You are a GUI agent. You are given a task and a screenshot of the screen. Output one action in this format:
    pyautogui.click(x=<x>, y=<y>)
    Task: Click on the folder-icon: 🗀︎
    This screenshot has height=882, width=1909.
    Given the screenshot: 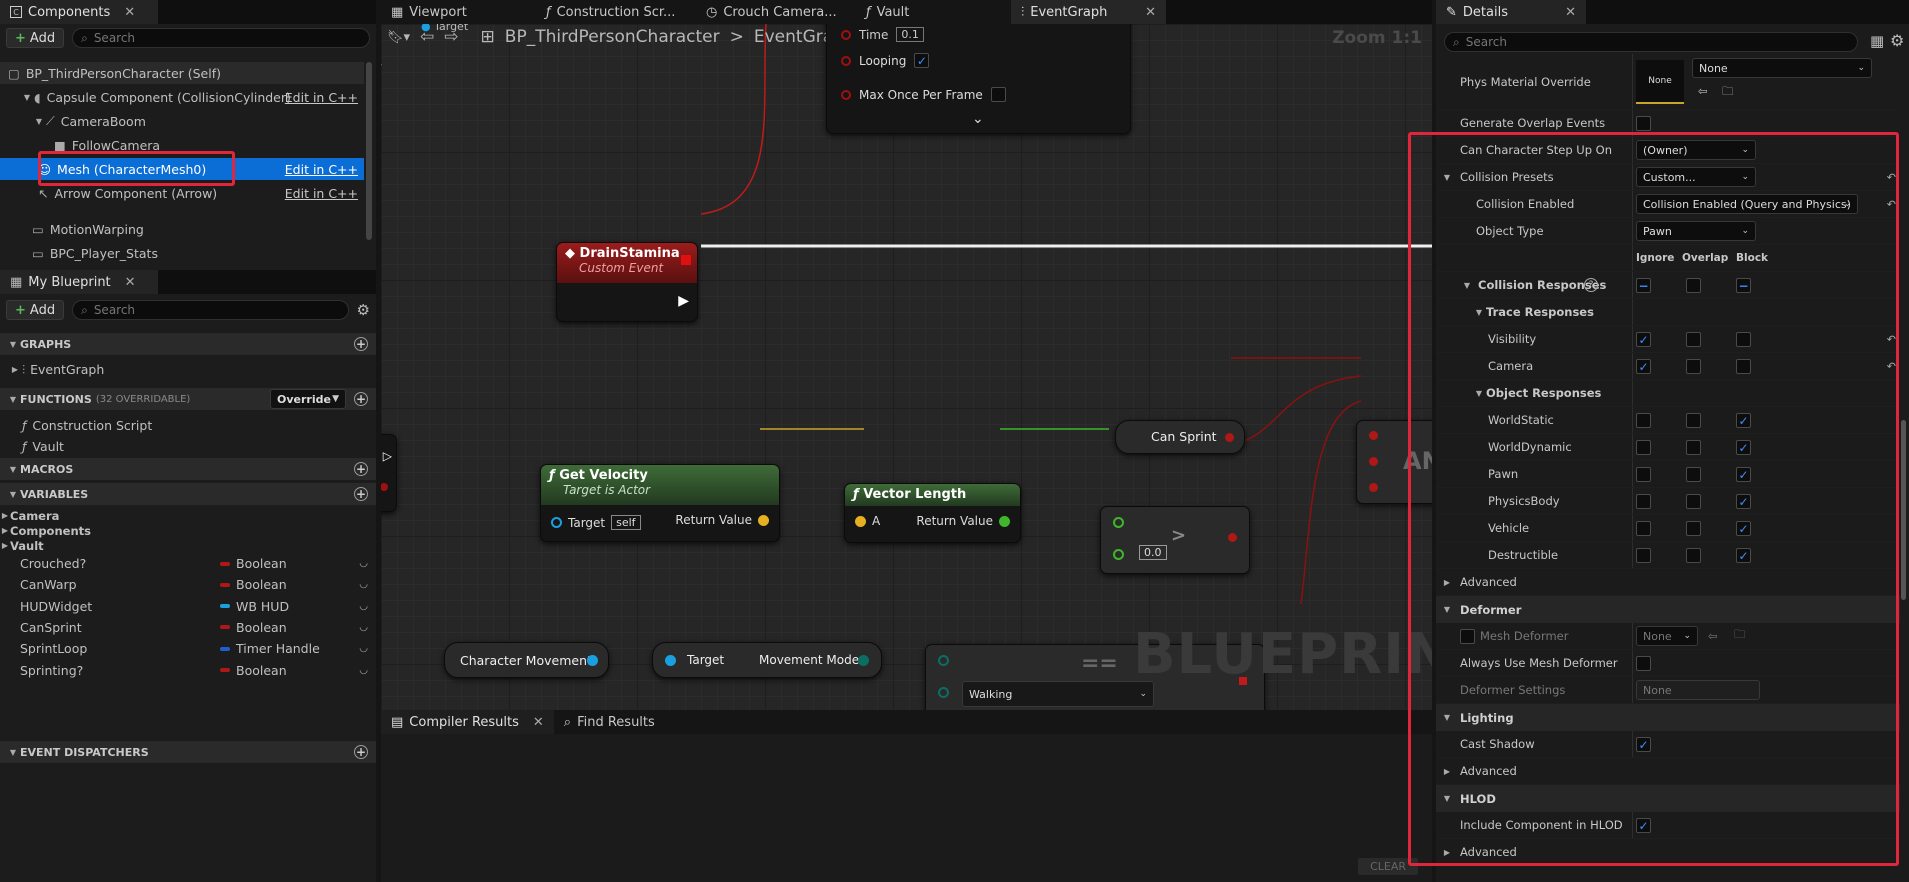 What is the action you would take?
    pyautogui.click(x=1728, y=93)
    